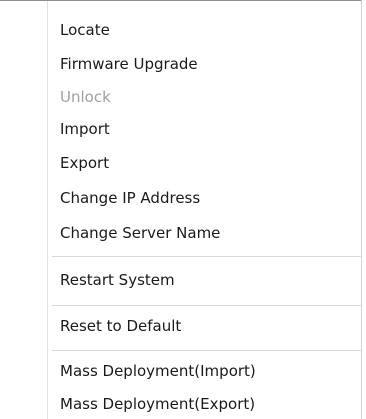  Describe the element at coordinates (85, 97) in the screenshot. I see `menu-item-unlock: Unlock` at that location.